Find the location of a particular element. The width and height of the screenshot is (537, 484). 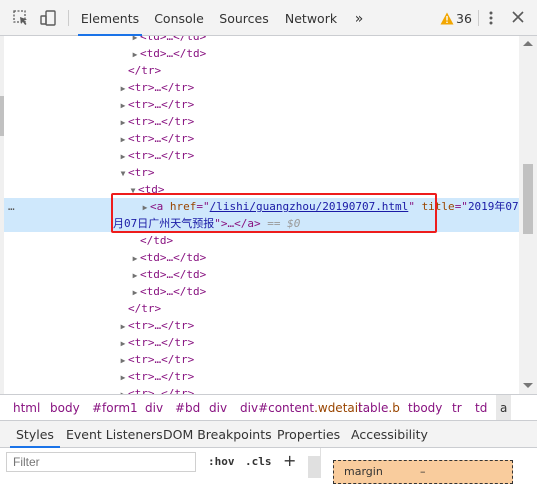

breadcrumb-item: #form1 is located at coordinates (115, 407).